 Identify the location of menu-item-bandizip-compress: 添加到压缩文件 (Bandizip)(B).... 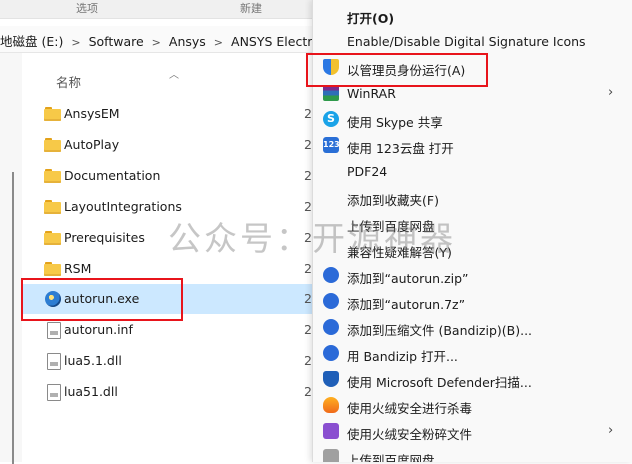
(472, 328).